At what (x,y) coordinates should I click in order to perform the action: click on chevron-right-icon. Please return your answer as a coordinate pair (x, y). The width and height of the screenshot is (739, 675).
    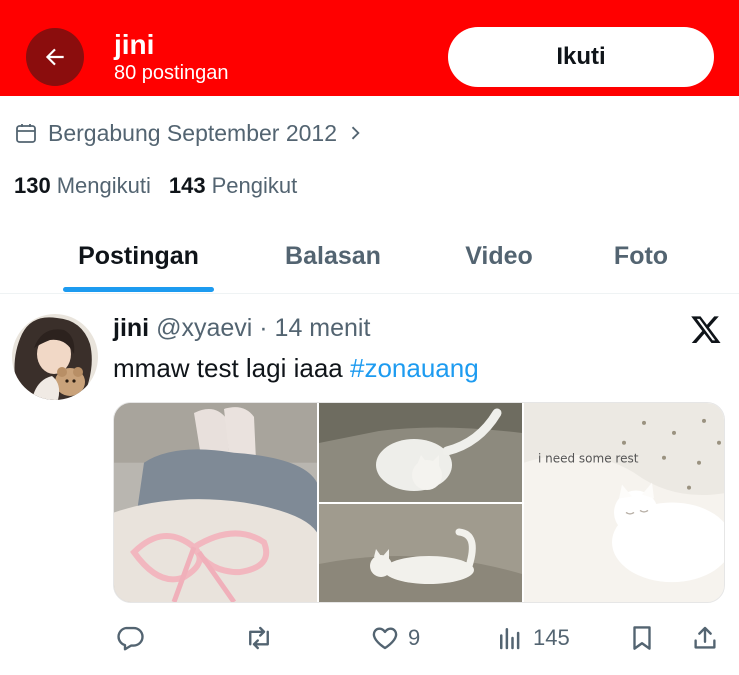
    Looking at the image, I should click on (355, 133).